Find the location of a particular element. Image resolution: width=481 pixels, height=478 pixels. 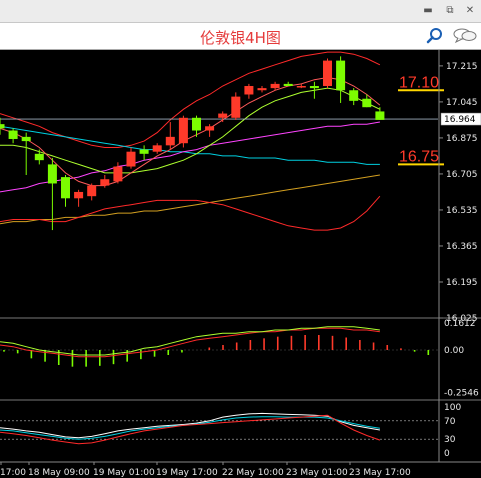

osc-tick-label: 100 is located at coordinates (452, 408).